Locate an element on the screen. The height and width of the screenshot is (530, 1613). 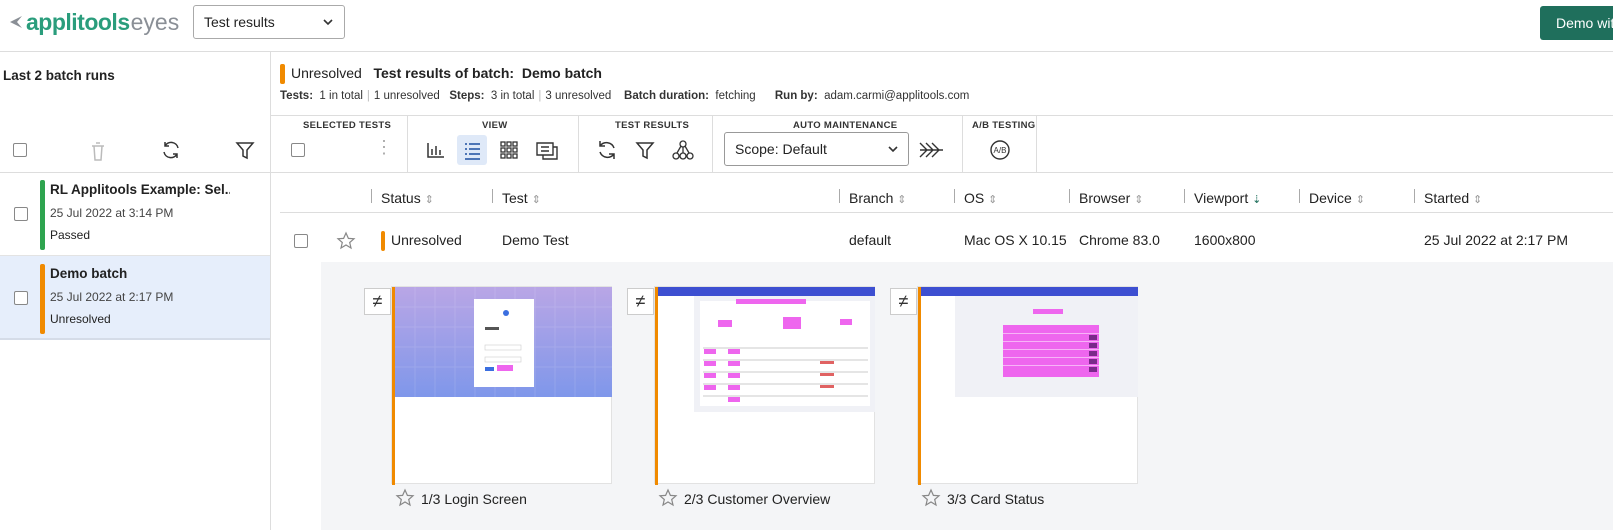
more-options-icon: ⋮ is located at coordinates (384, 147).